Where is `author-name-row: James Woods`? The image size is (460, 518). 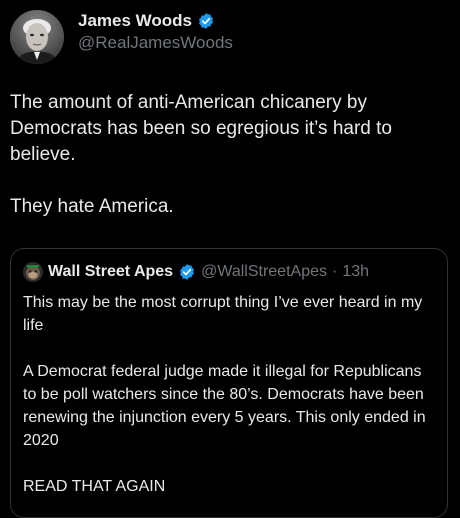
author-name-row: James Woods is located at coordinates (146, 21).